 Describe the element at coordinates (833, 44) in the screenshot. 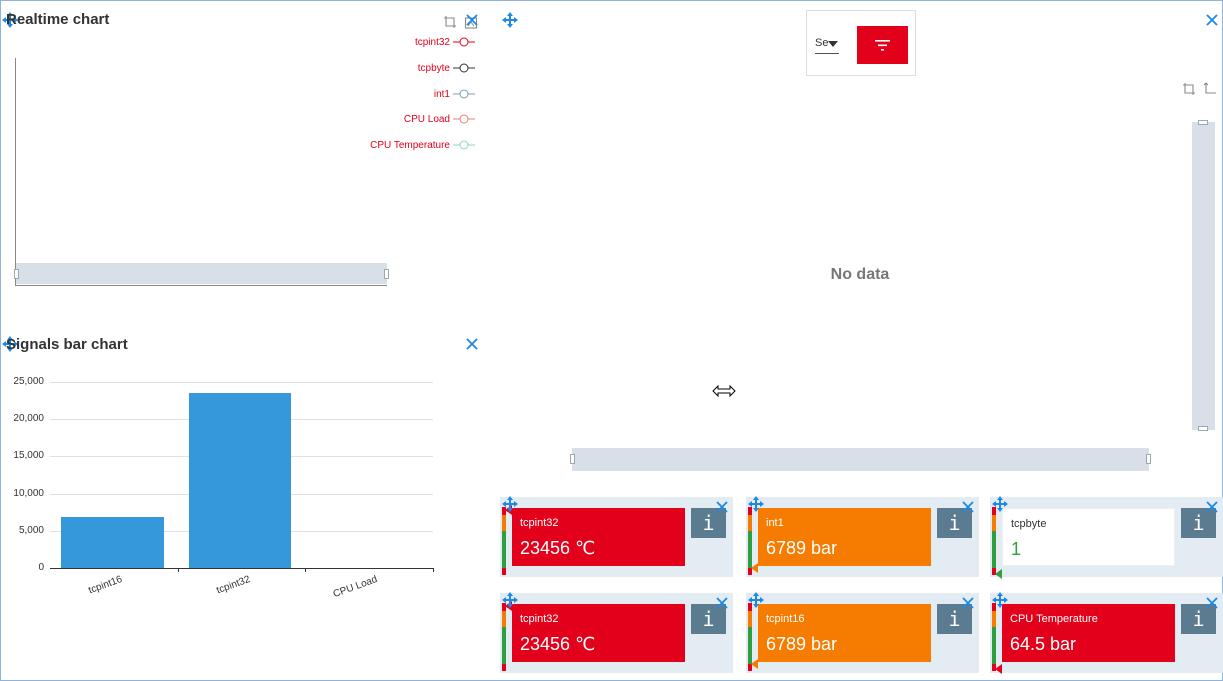

I see `chevron-down-icon` at that location.